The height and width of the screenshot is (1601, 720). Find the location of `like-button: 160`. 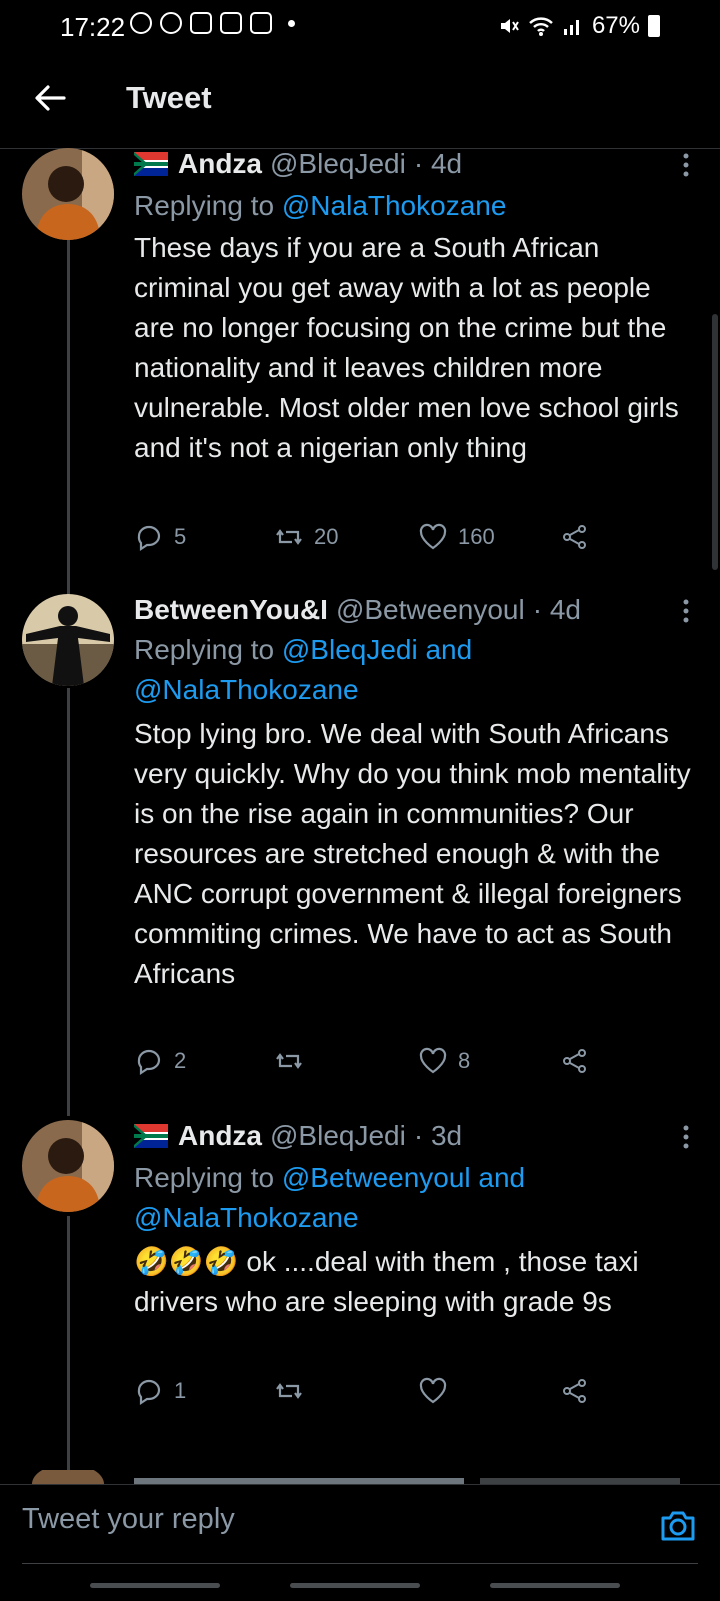

like-button: 160 is located at coordinates (456, 537).